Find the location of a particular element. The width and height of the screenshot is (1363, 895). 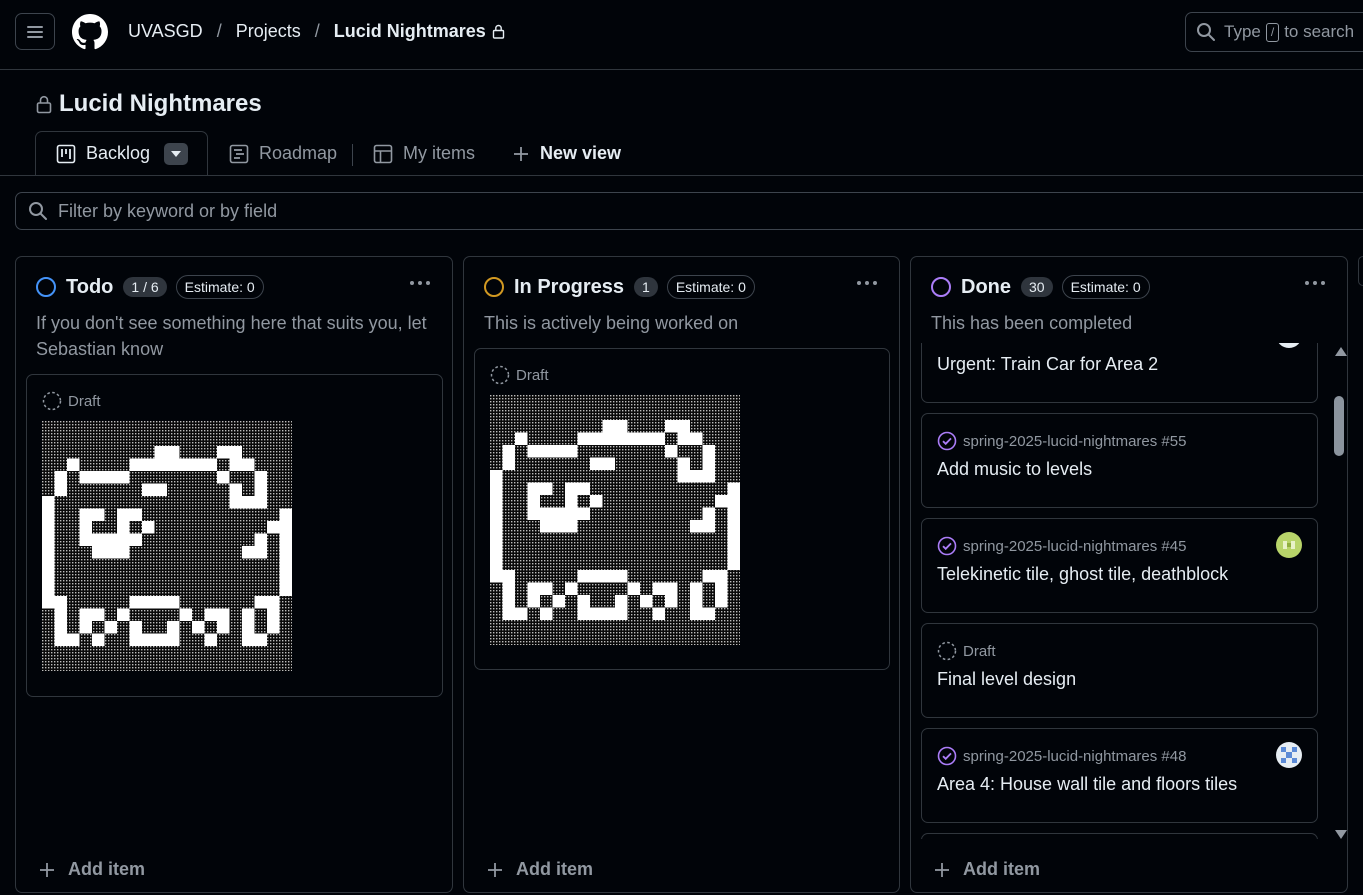

estimate-badge: Estimate: 0 is located at coordinates (219, 287).